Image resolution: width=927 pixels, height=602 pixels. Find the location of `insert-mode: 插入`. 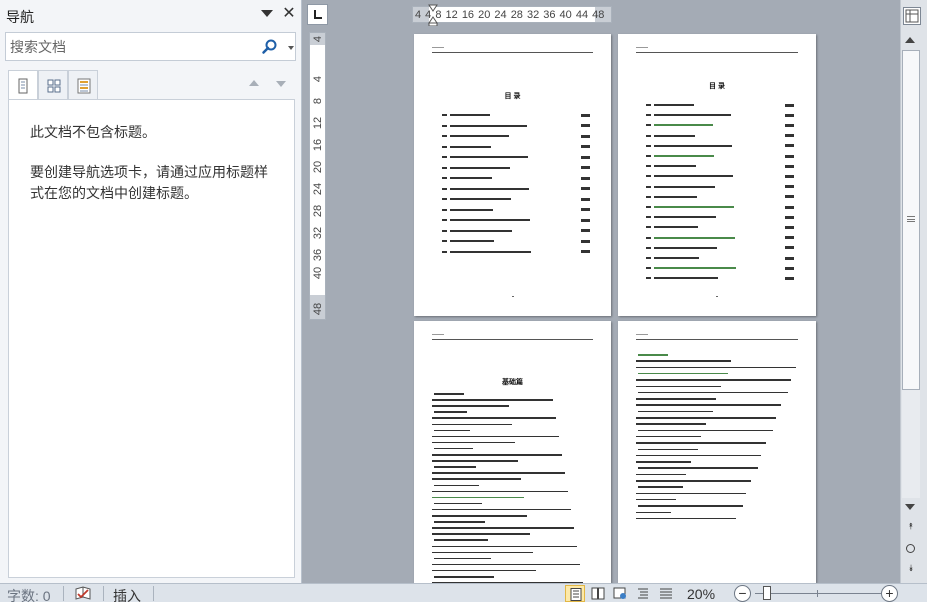

insert-mode: 插入 is located at coordinates (127, 594).